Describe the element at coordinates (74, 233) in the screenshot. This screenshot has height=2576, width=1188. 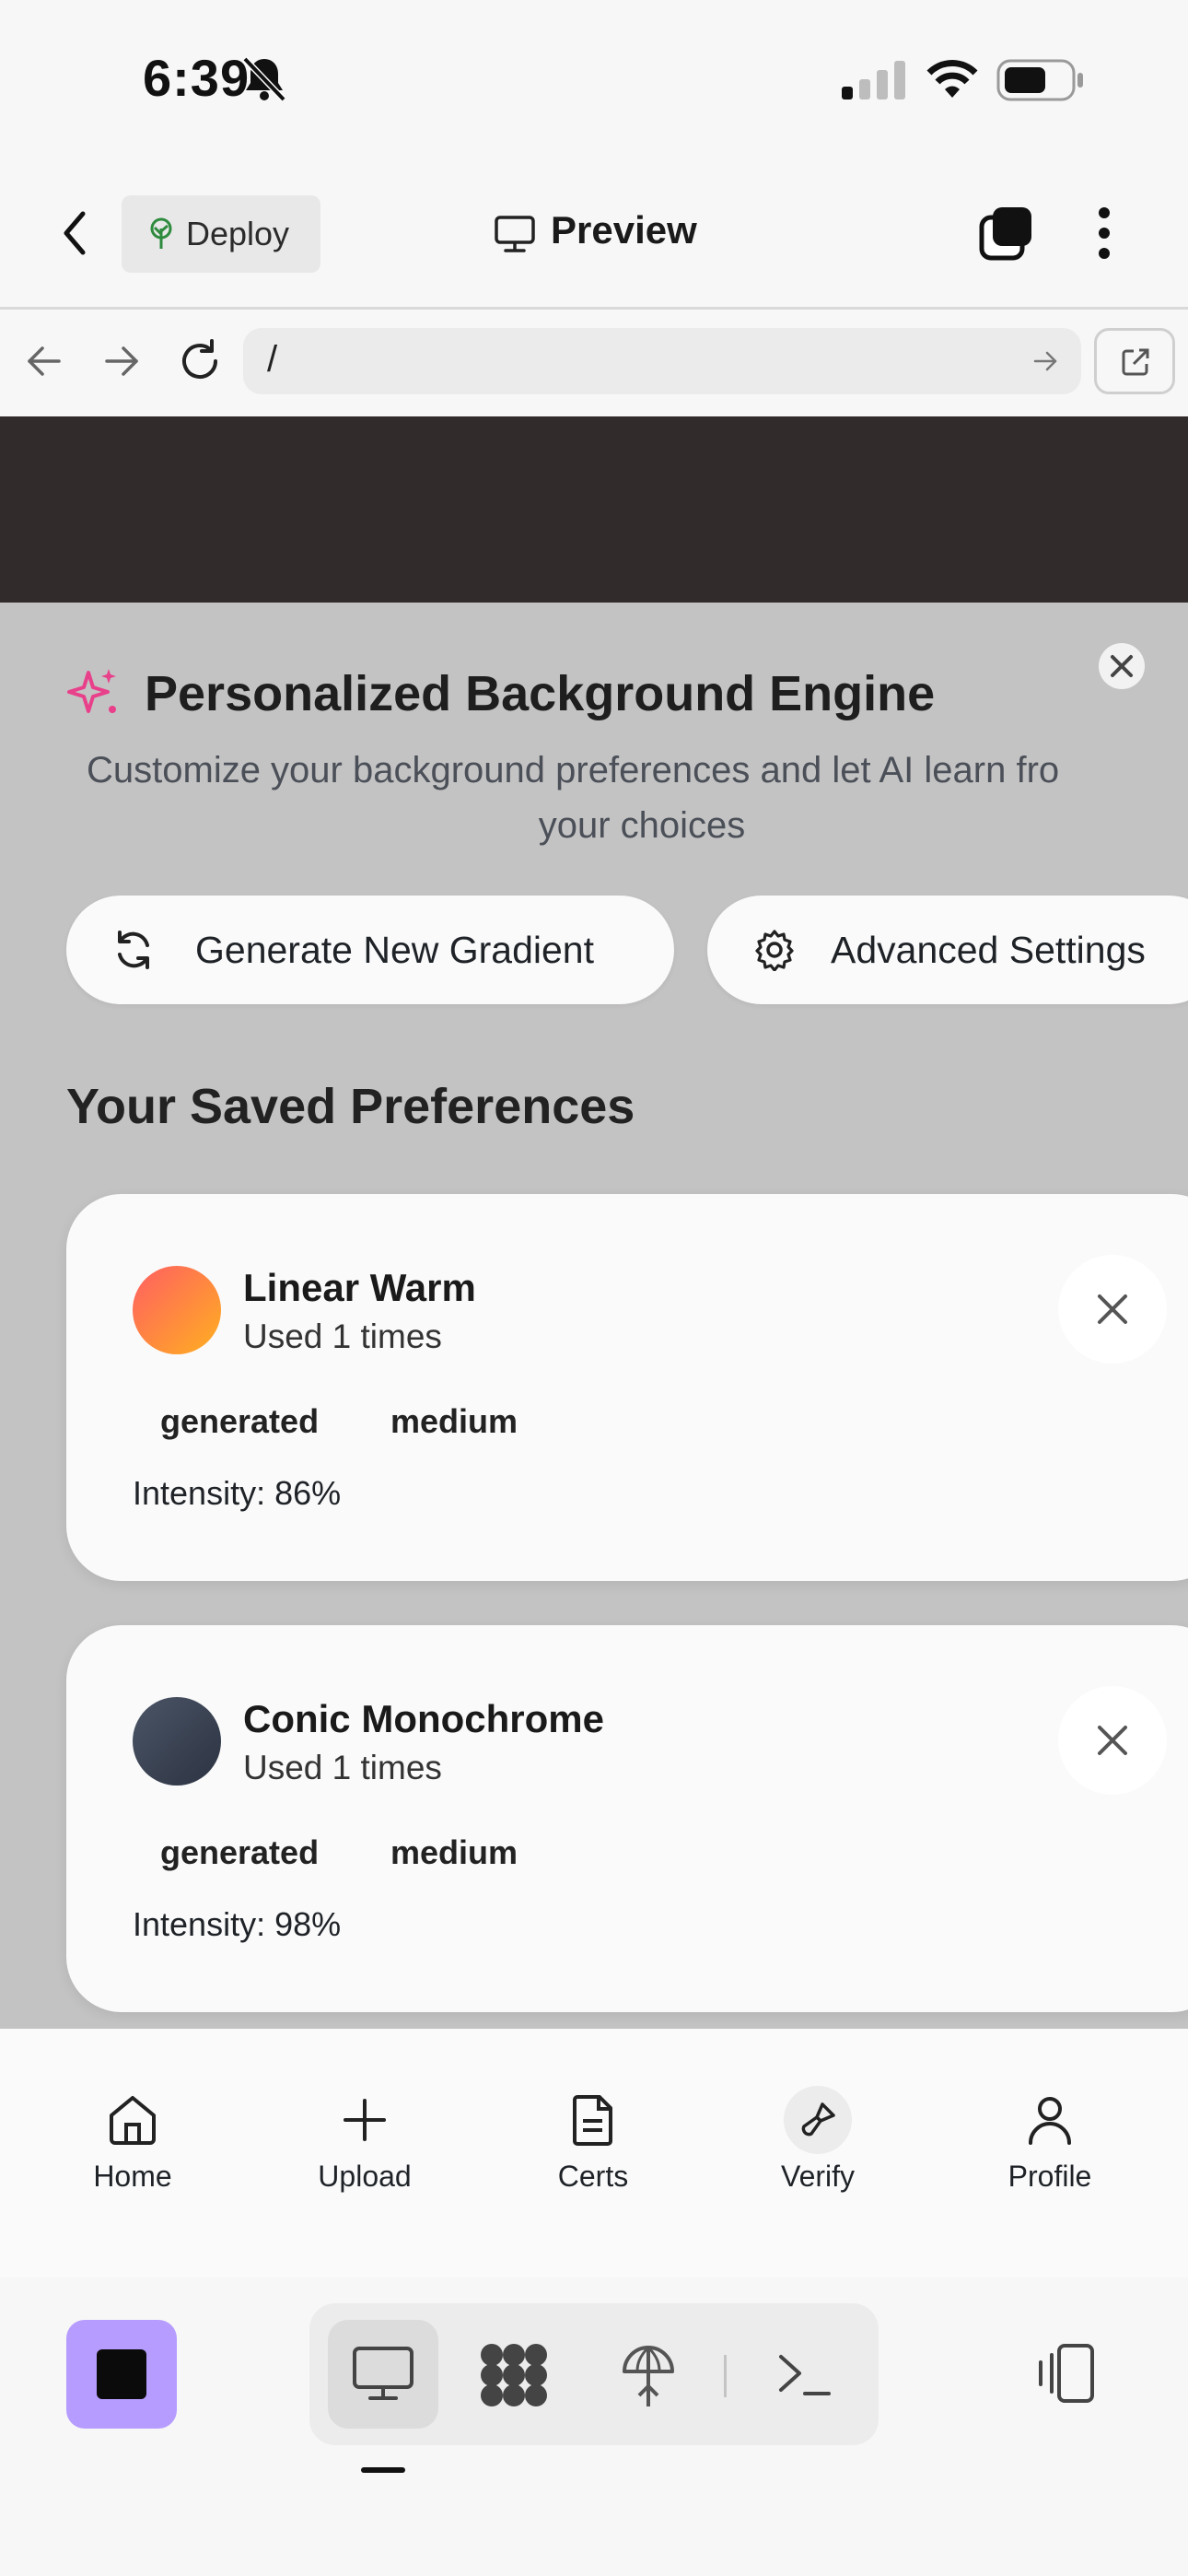
I see `back-icon` at that location.